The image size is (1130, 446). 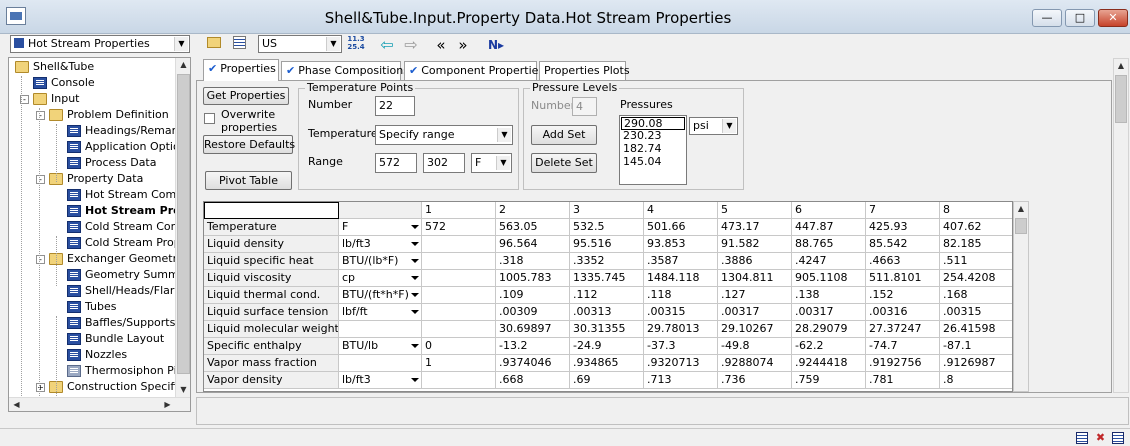 What do you see at coordinates (607, 380) in the screenshot?
I see `grid-cell: .69` at bounding box center [607, 380].